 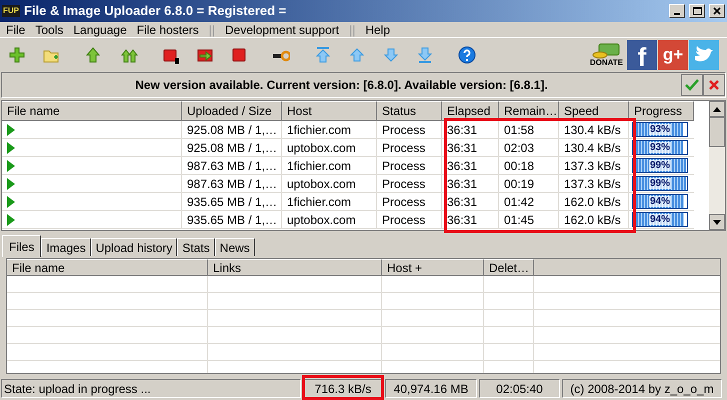 I want to click on update-message: New version available. Current version: [6.8.0]. Available version: [6.8.1]., so click(x=341, y=85).